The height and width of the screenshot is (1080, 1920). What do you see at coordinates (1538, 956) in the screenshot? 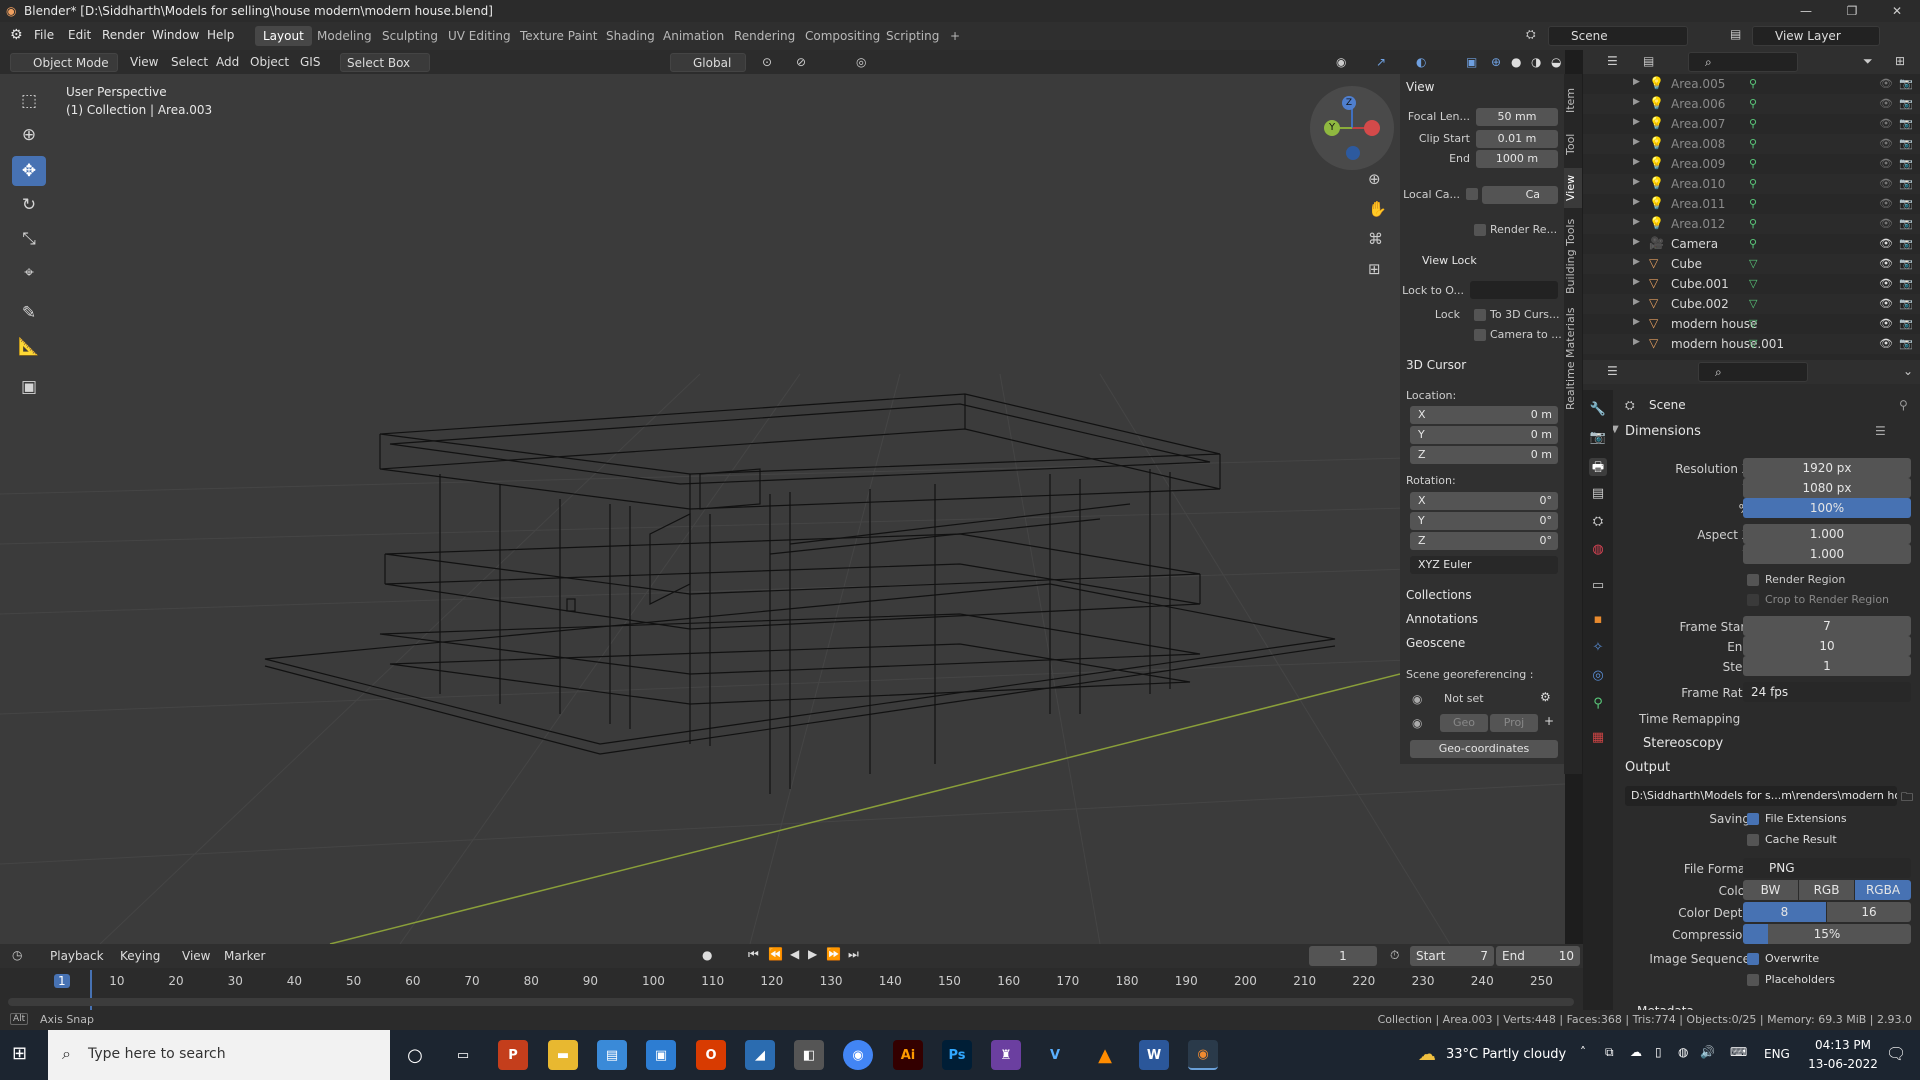
I see `end-frame-field: End 10` at bounding box center [1538, 956].